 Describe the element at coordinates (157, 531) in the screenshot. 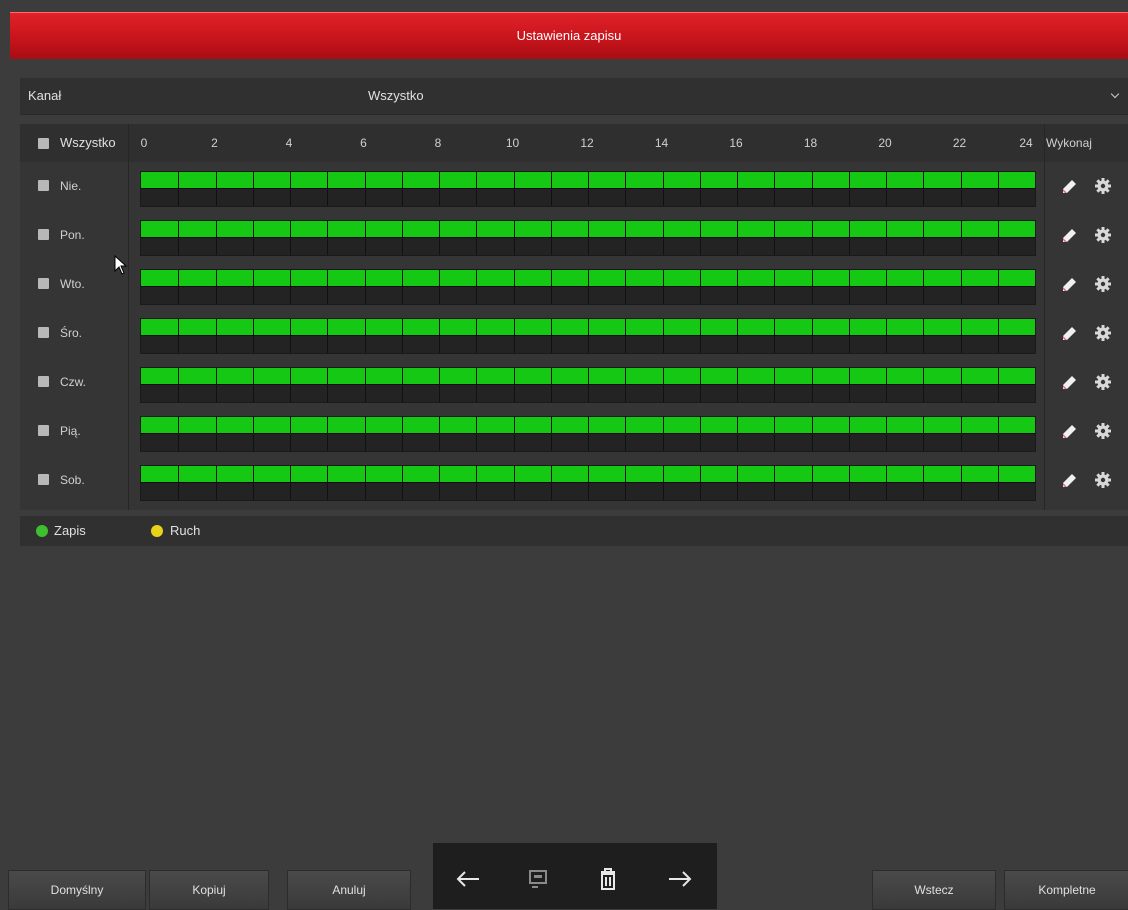

I see `motion-dot-icon` at that location.